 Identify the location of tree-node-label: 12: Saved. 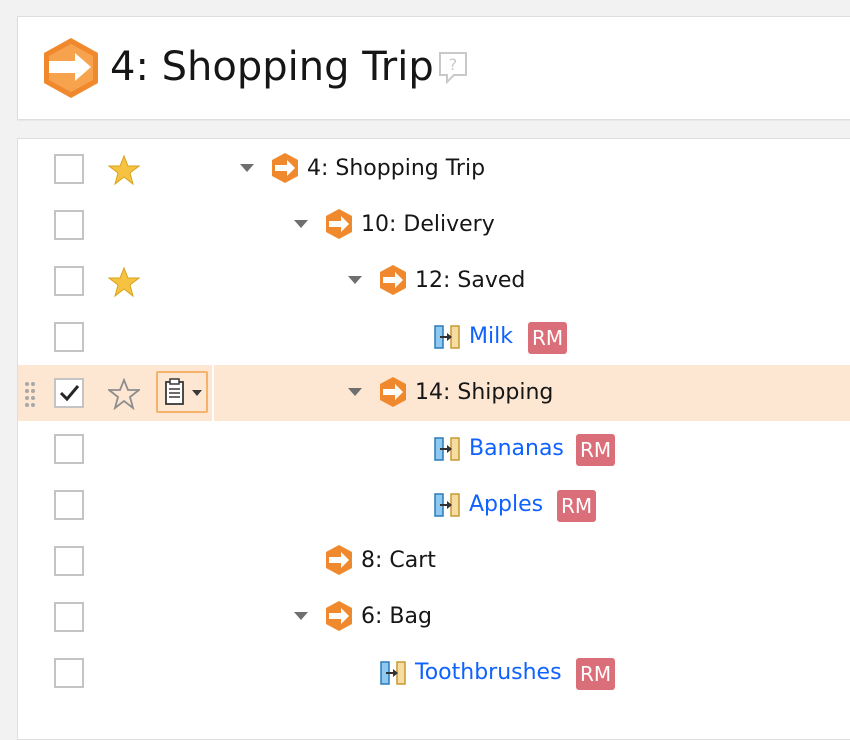
(470, 281).